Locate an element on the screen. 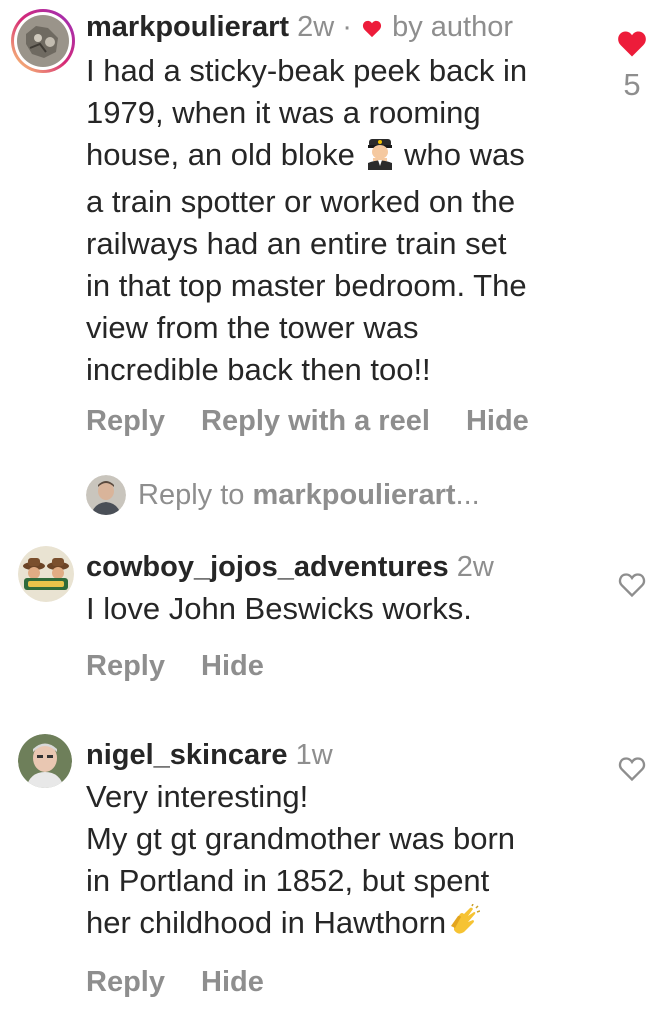 This screenshot has height=1024, width=672. comment-meta: markpoulierart 2w · by author is located at coordinates (344, 28).